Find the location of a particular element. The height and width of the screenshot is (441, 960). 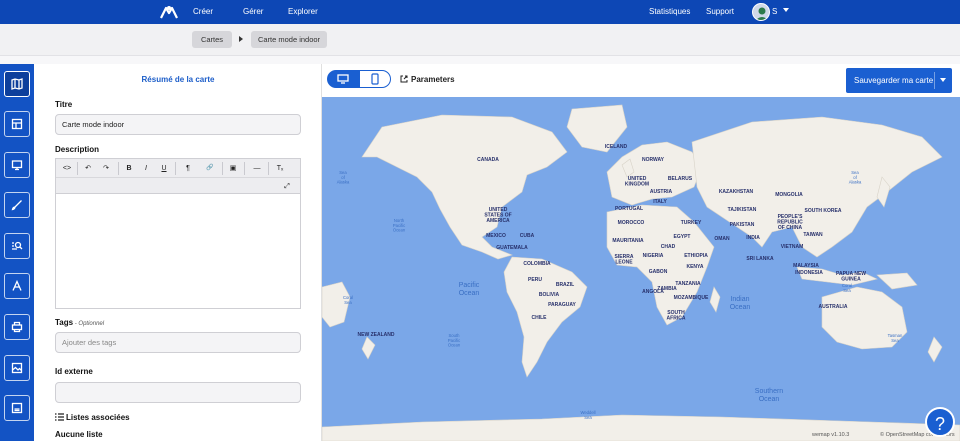

rail-display-button is located at coordinates (17, 165).